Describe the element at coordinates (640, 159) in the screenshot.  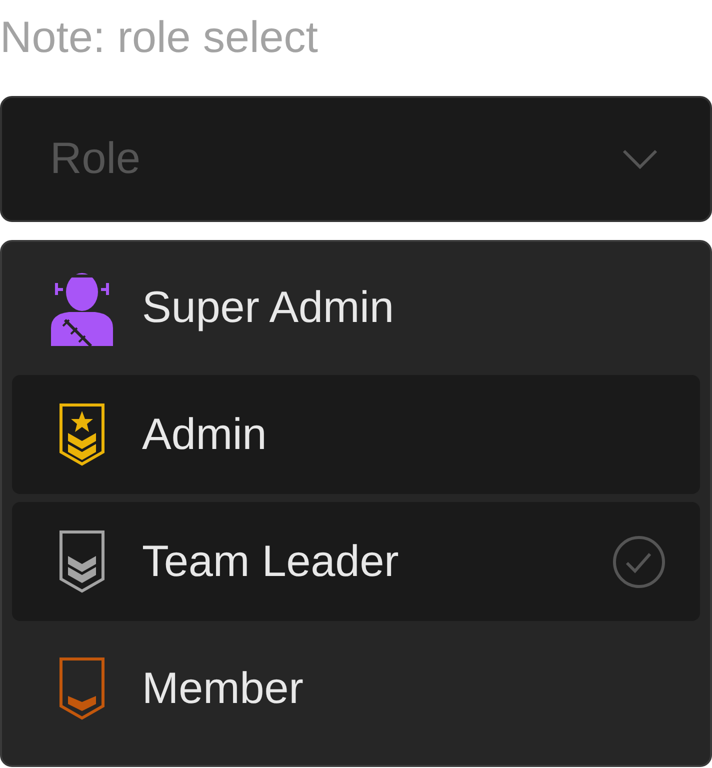
I see `chevron-down-icon` at that location.